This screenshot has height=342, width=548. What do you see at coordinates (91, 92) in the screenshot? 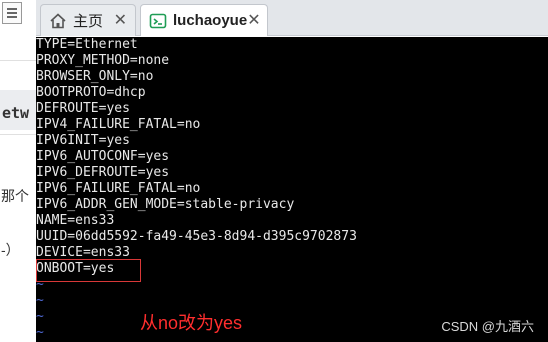
I see `config-line: BOOTPROTO=dhcp` at bounding box center [91, 92].